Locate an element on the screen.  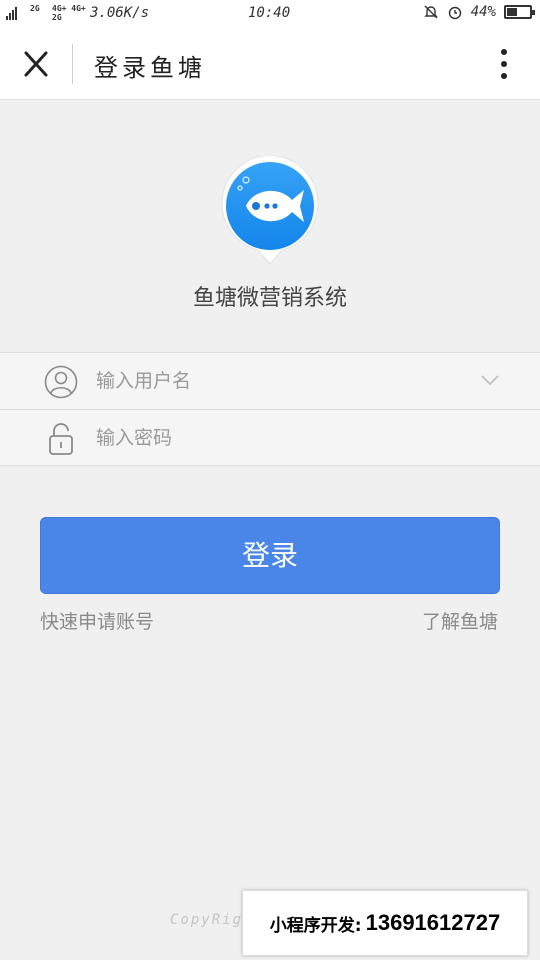
status-bar: 2G 4G+ 4G+ 2G 3.06K/s 10:40 44% is located at coordinates (270, 14).